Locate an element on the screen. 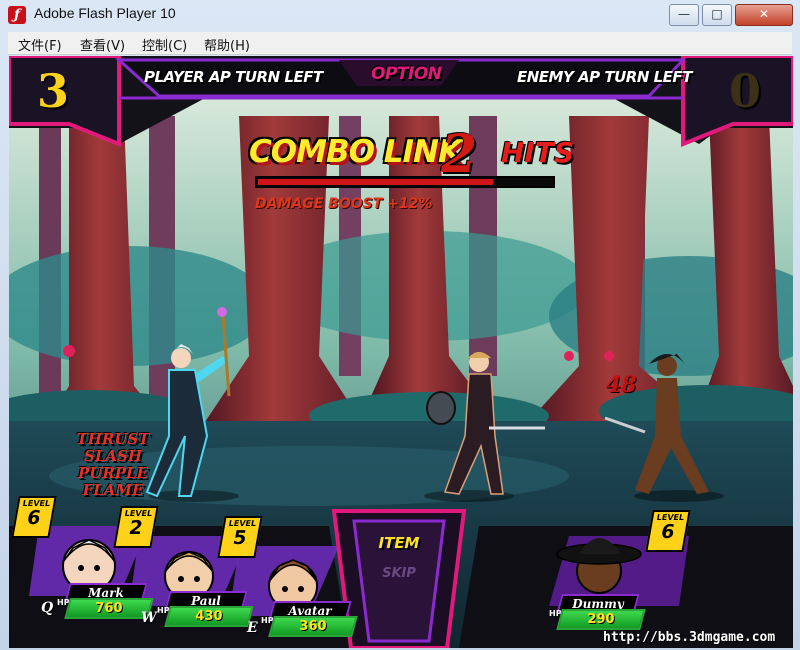 This screenshot has height=650, width=800. combo-label: COMBO LINK is located at coordinates (355, 152).